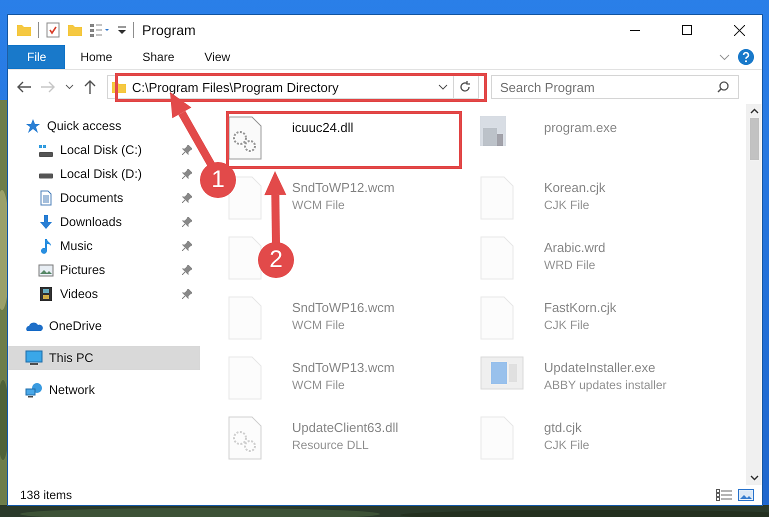  Describe the element at coordinates (502, 373) in the screenshot. I see `installer-icon` at that location.